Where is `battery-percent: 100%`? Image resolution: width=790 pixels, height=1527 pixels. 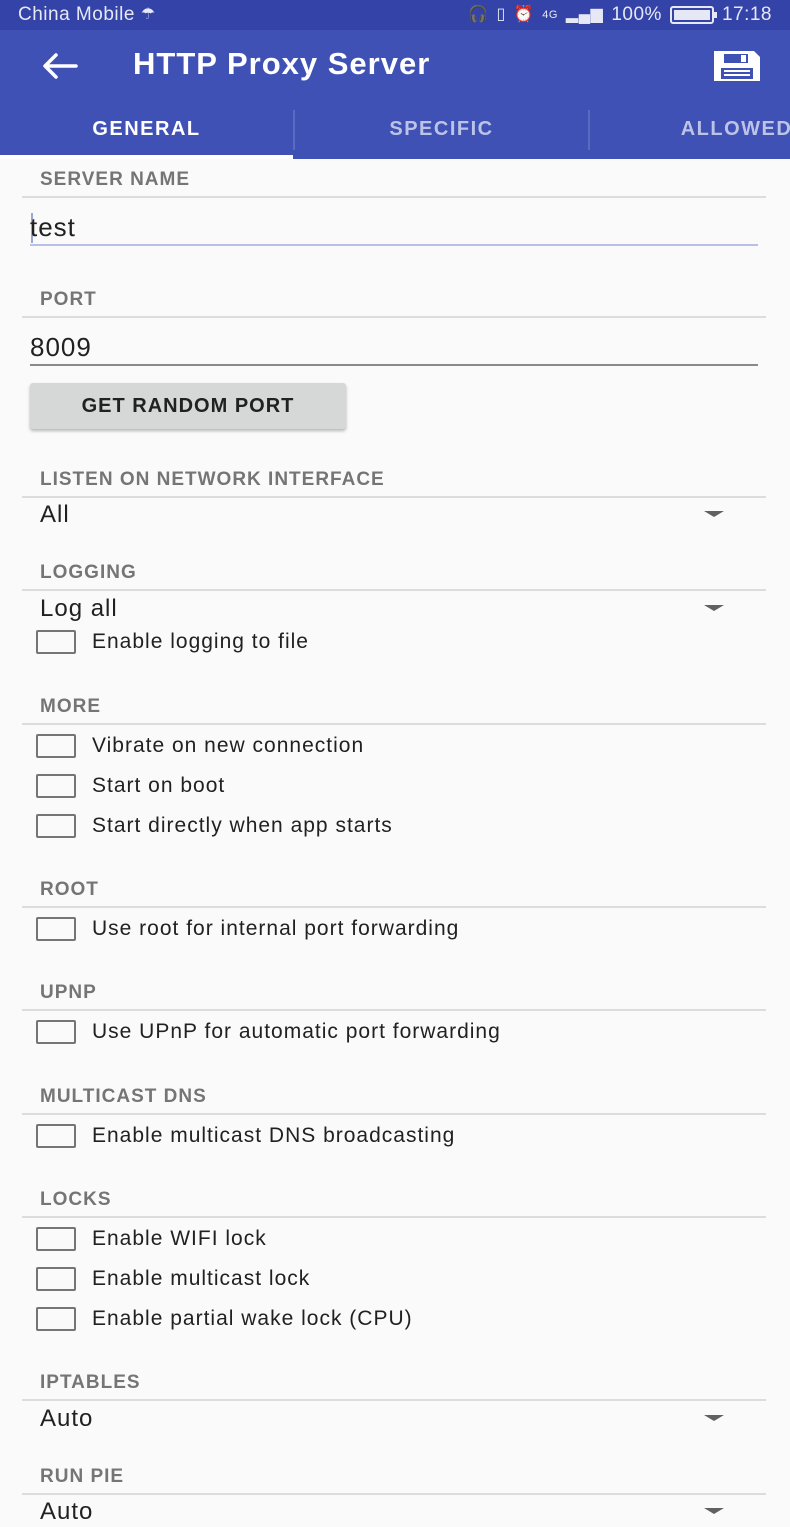
battery-percent: 100% is located at coordinates (636, 14).